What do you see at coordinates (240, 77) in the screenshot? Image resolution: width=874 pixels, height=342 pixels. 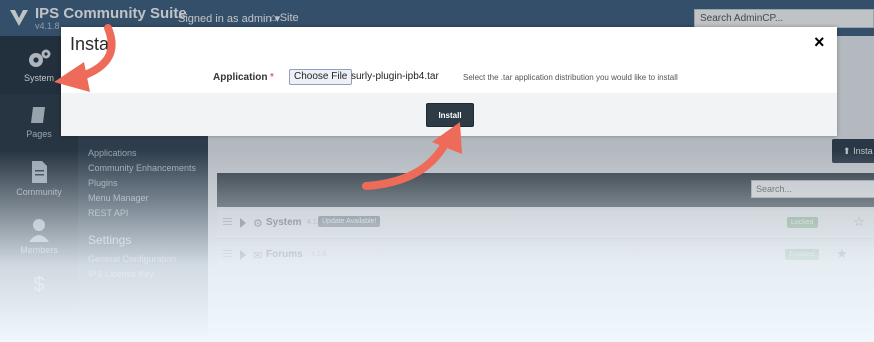 I see `application-field-label: Application` at bounding box center [240, 77].